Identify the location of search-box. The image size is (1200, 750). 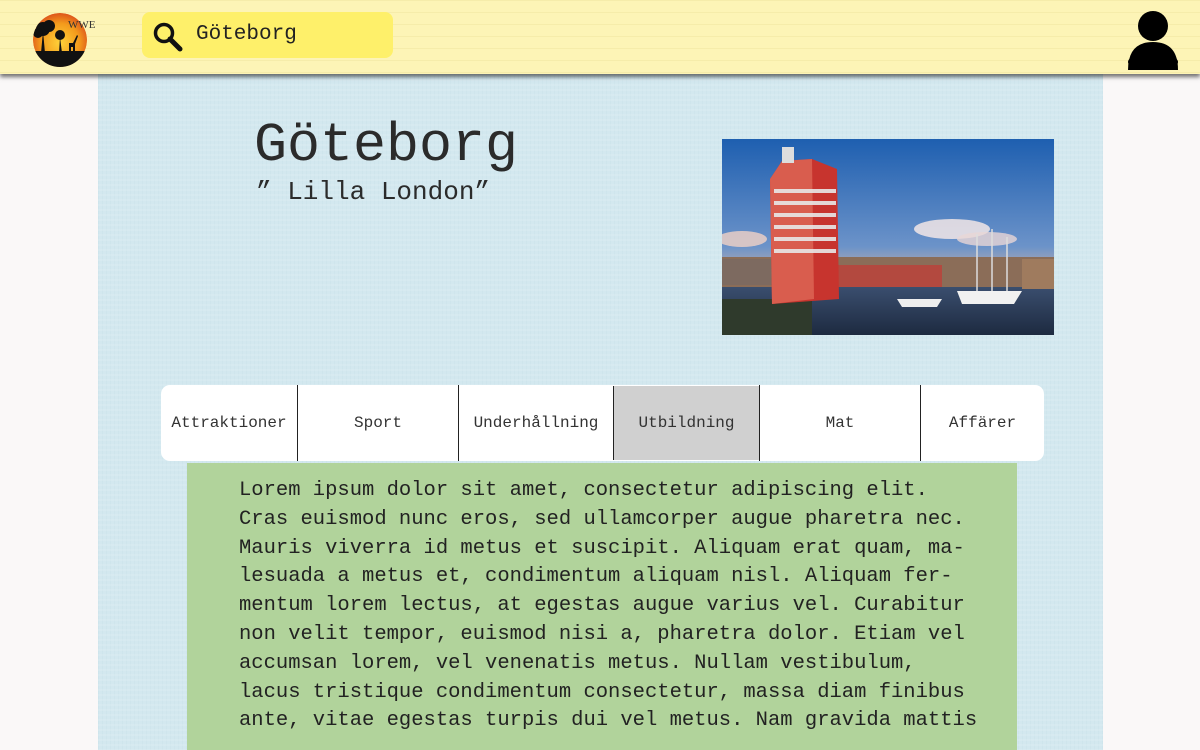
(267, 35).